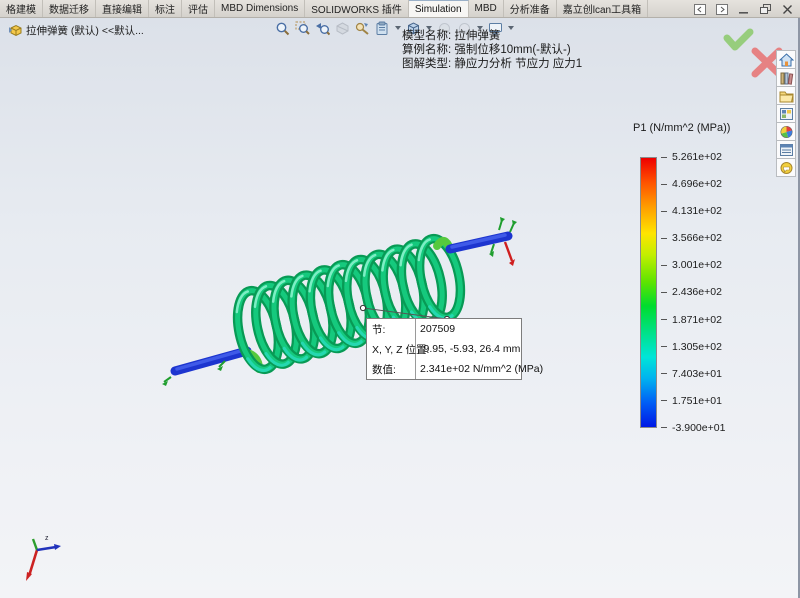 The image size is (800, 598). I want to click on legend-tick-label: 2.436e+02, so click(708, 292).